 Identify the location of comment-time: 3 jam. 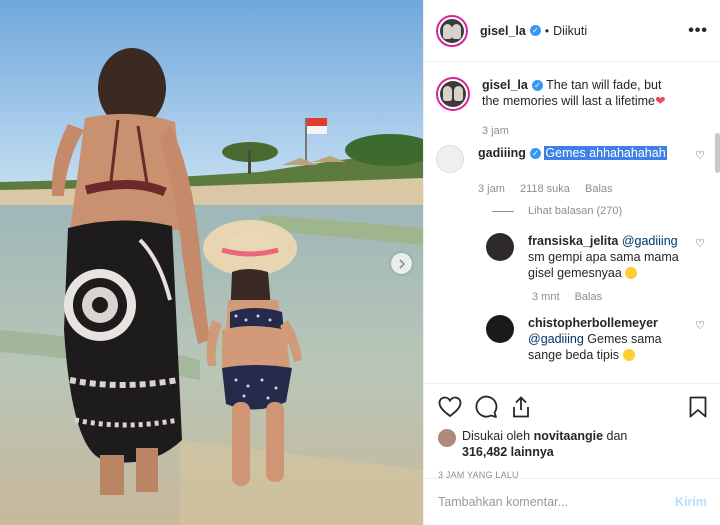
(491, 189).